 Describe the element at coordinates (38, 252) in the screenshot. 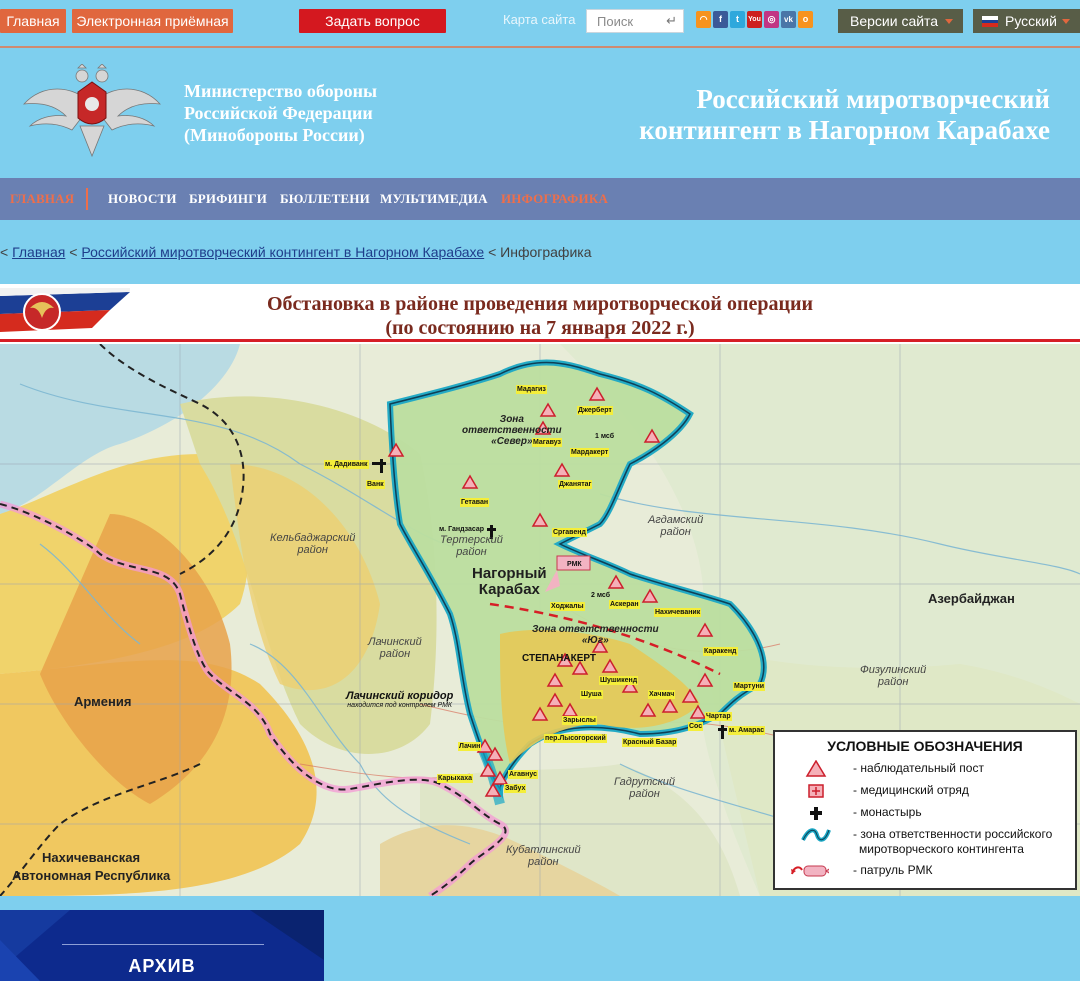

I see `breadcrumb-home-link: Главная` at that location.